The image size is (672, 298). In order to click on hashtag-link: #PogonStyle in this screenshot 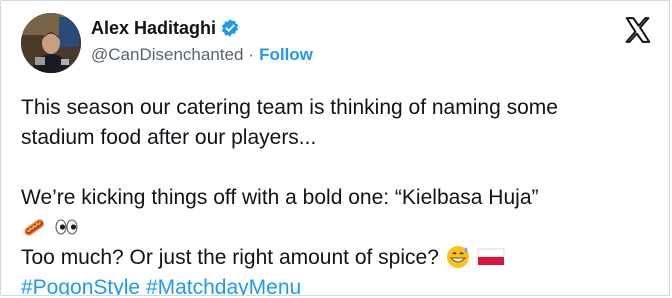, I will do `click(80, 285)`.